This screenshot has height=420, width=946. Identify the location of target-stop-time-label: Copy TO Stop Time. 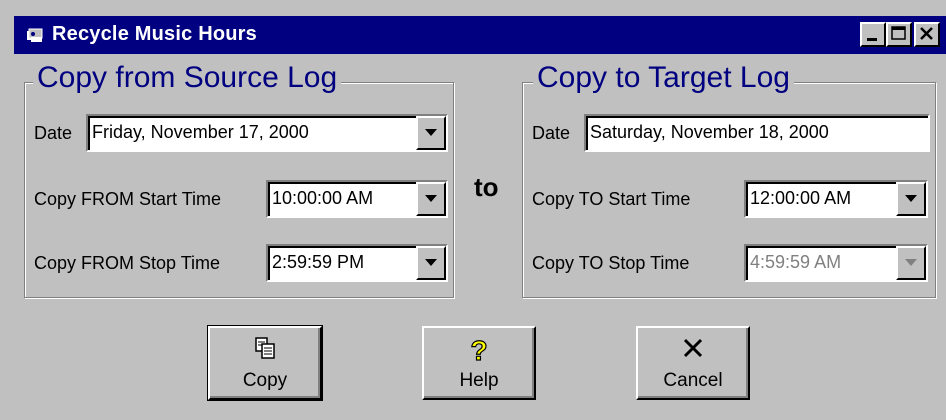
(611, 263).